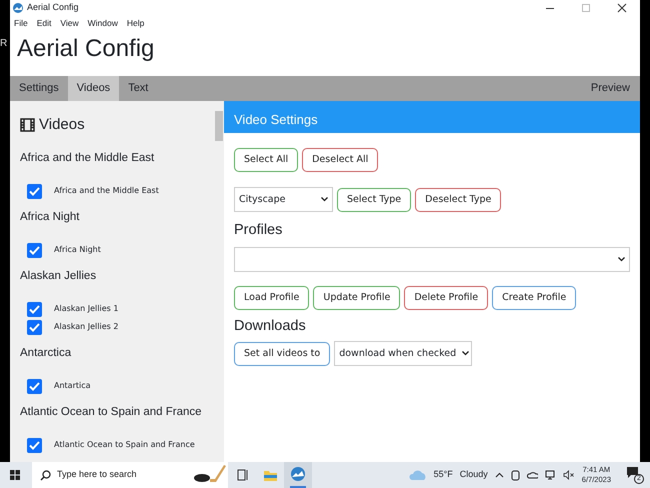 This screenshot has height=488, width=650. I want to click on network-icon, so click(550, 475).